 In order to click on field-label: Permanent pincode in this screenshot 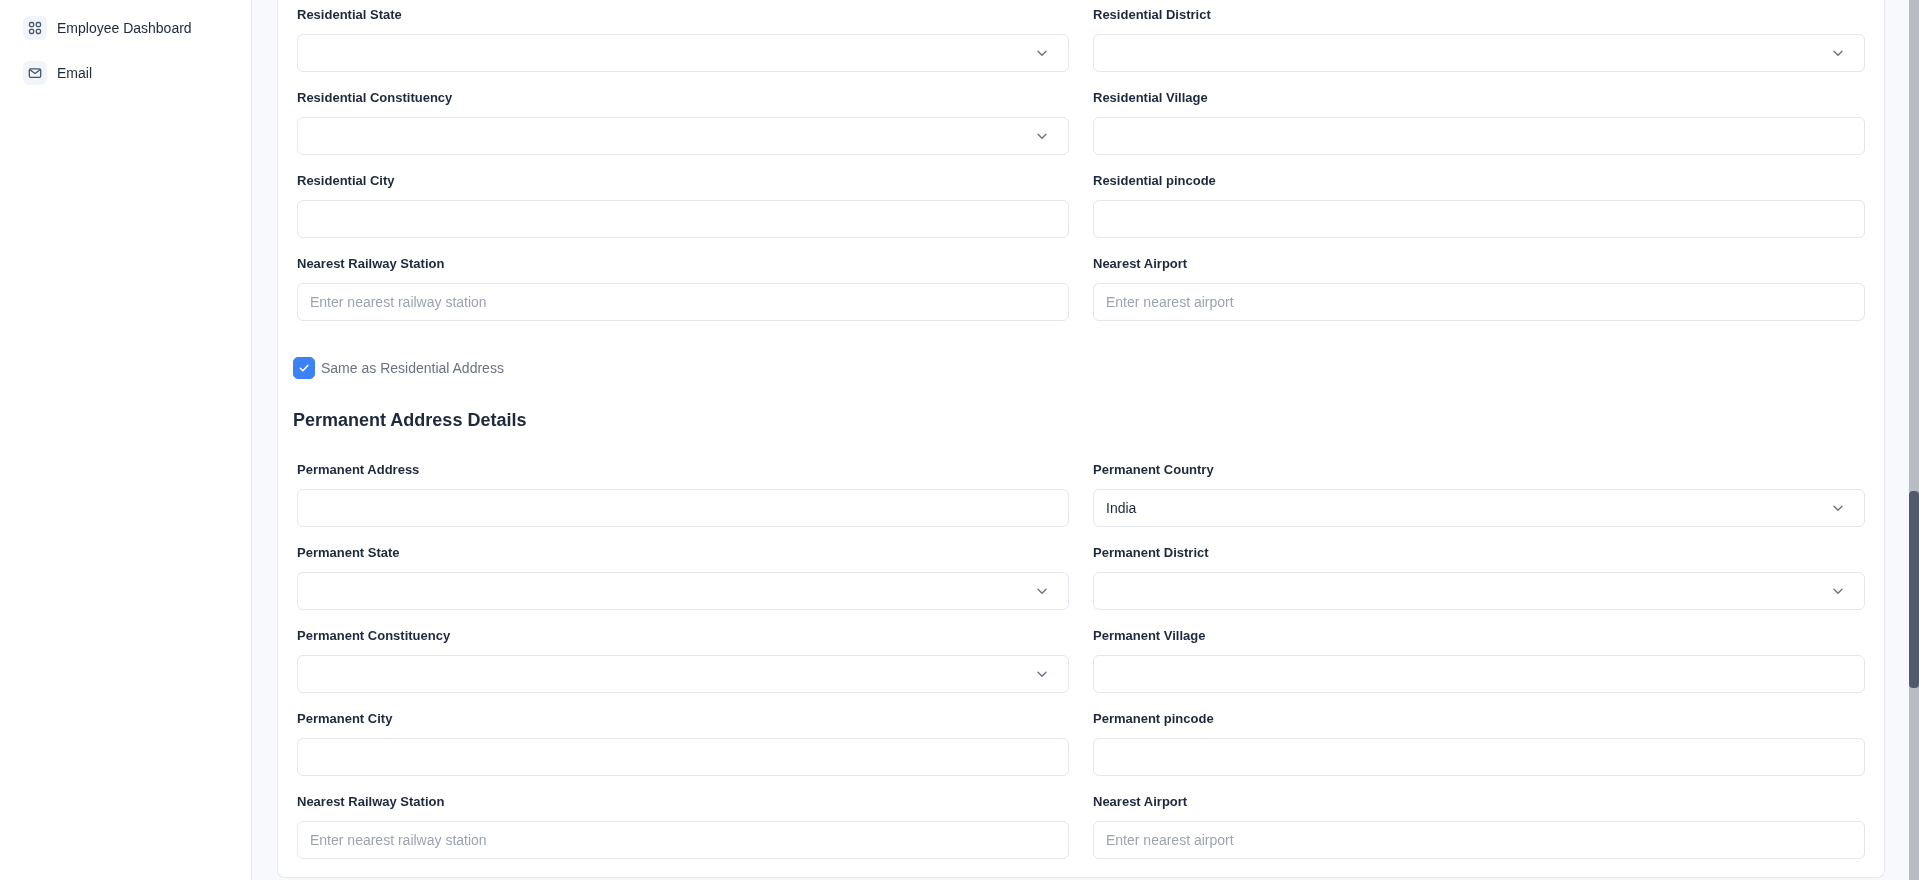, I will do `click(1153, 719)`.